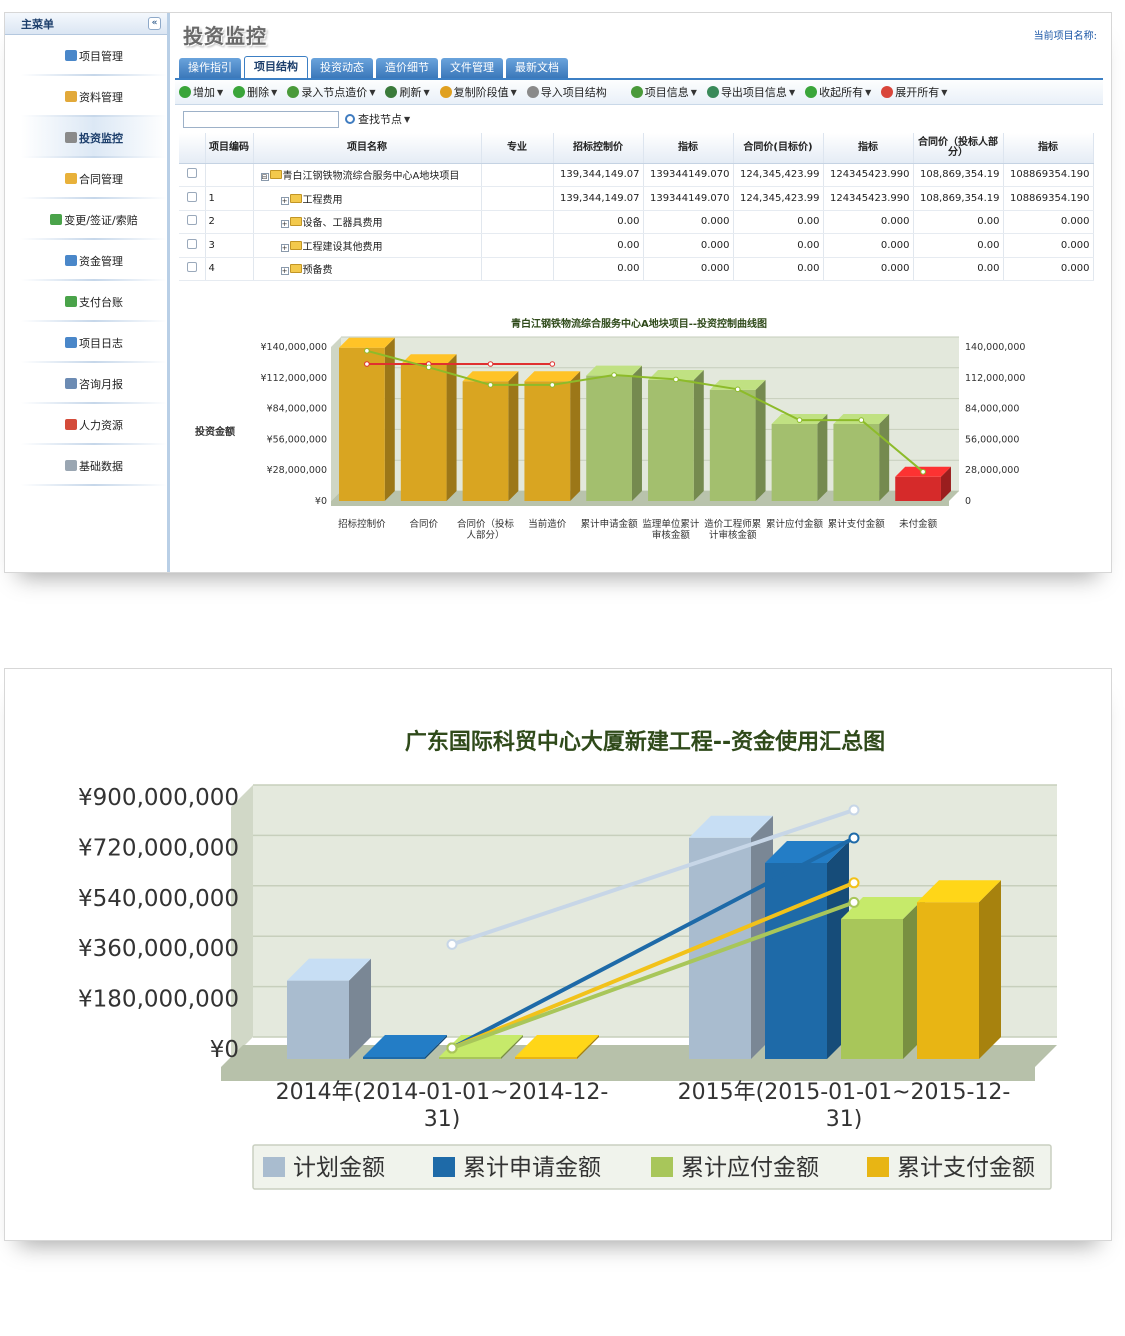  I want to click on toolbar-button-collapse-all: 收起所有 ▼, so click(838, 92).